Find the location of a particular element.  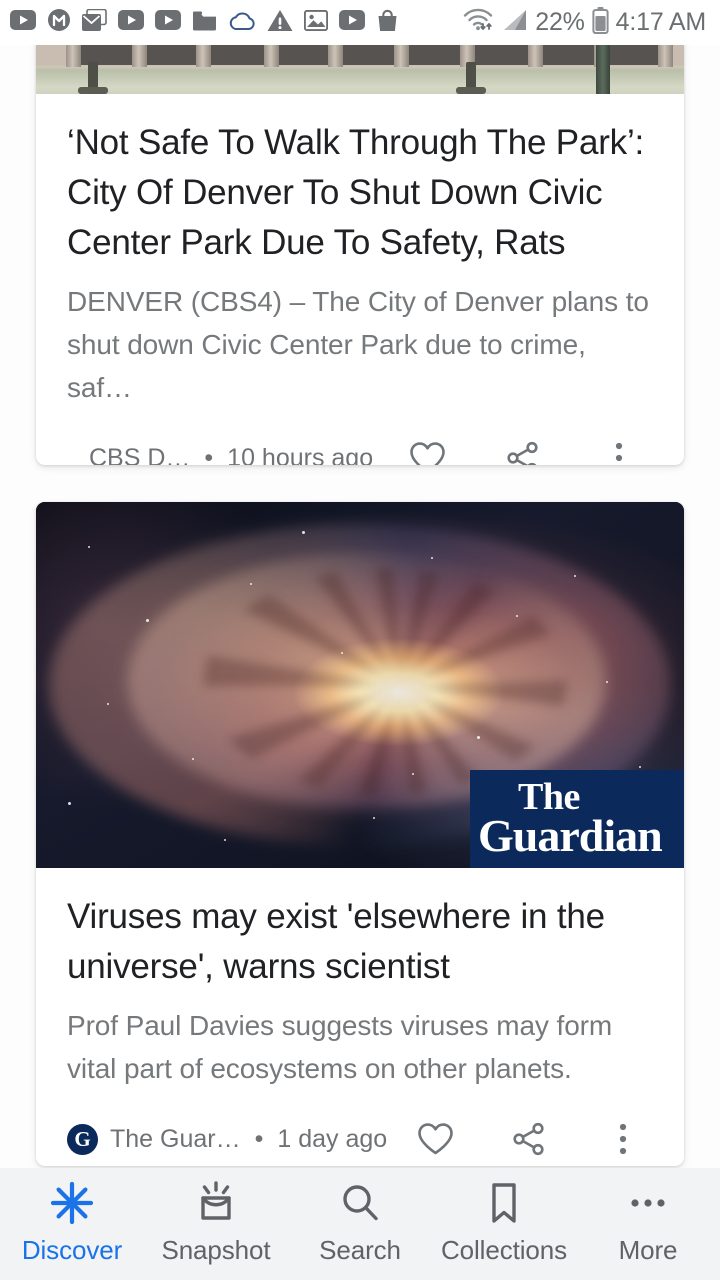

nav-label-search: Search is located at coordinates (360, 1250).